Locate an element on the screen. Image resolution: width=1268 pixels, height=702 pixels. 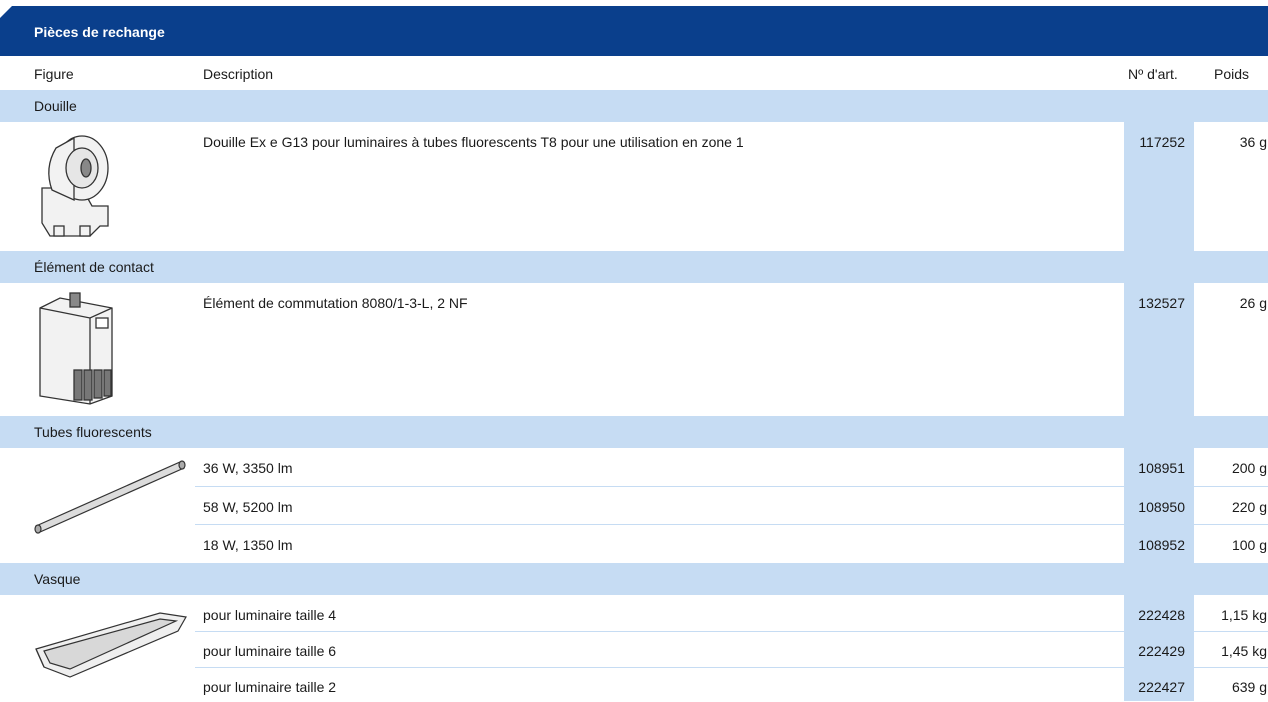
section-header-vasque: Vasque is located at coordinates (634, 579).